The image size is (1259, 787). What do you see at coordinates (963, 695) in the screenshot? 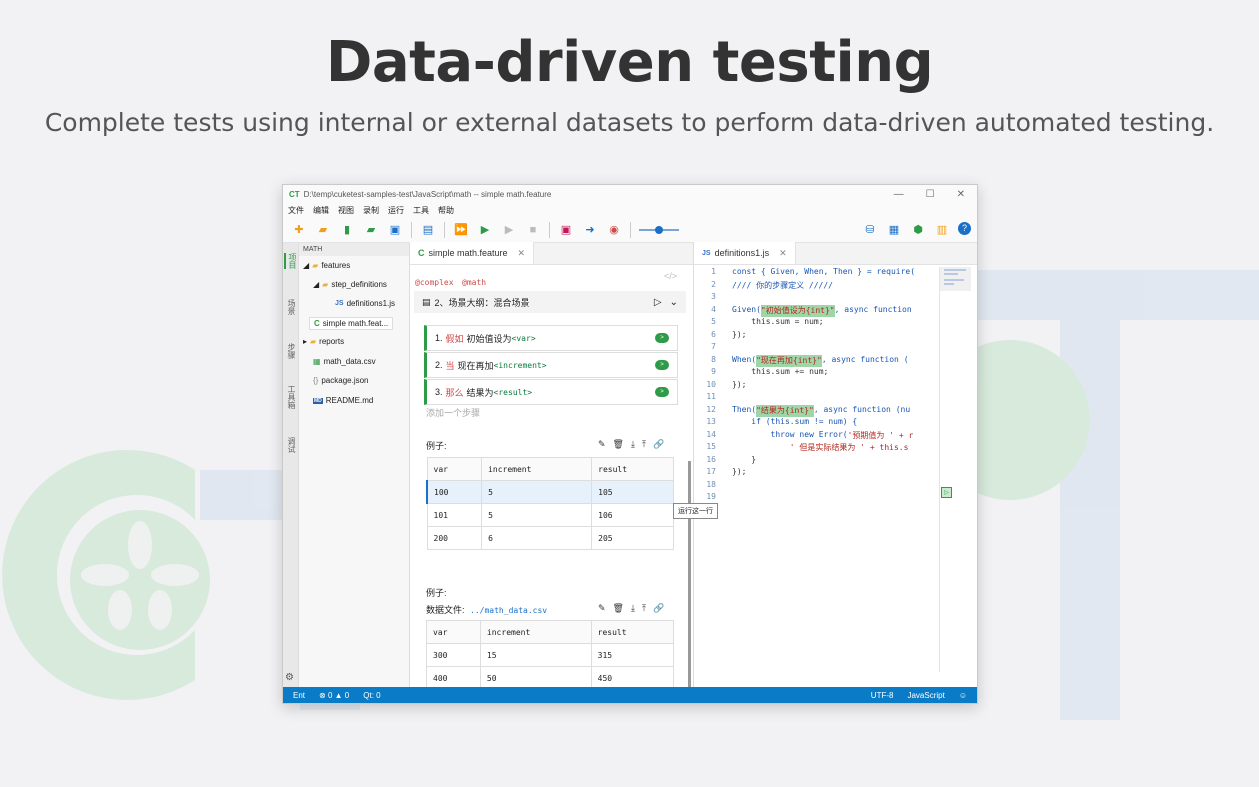
I see `feedback-smiley-icon: ☺` at bounding box center [963, 695].